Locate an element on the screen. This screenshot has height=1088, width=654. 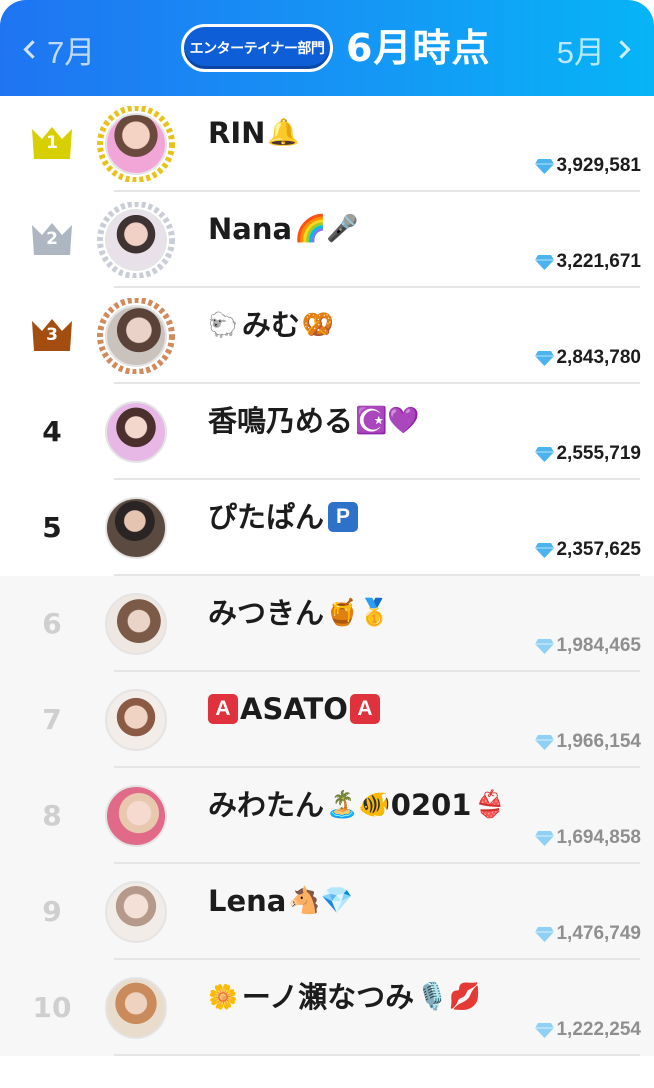
ranking-row: 4 香鳴乃める ☪️💜 2,555,719 is located at coordinates (327, 432).